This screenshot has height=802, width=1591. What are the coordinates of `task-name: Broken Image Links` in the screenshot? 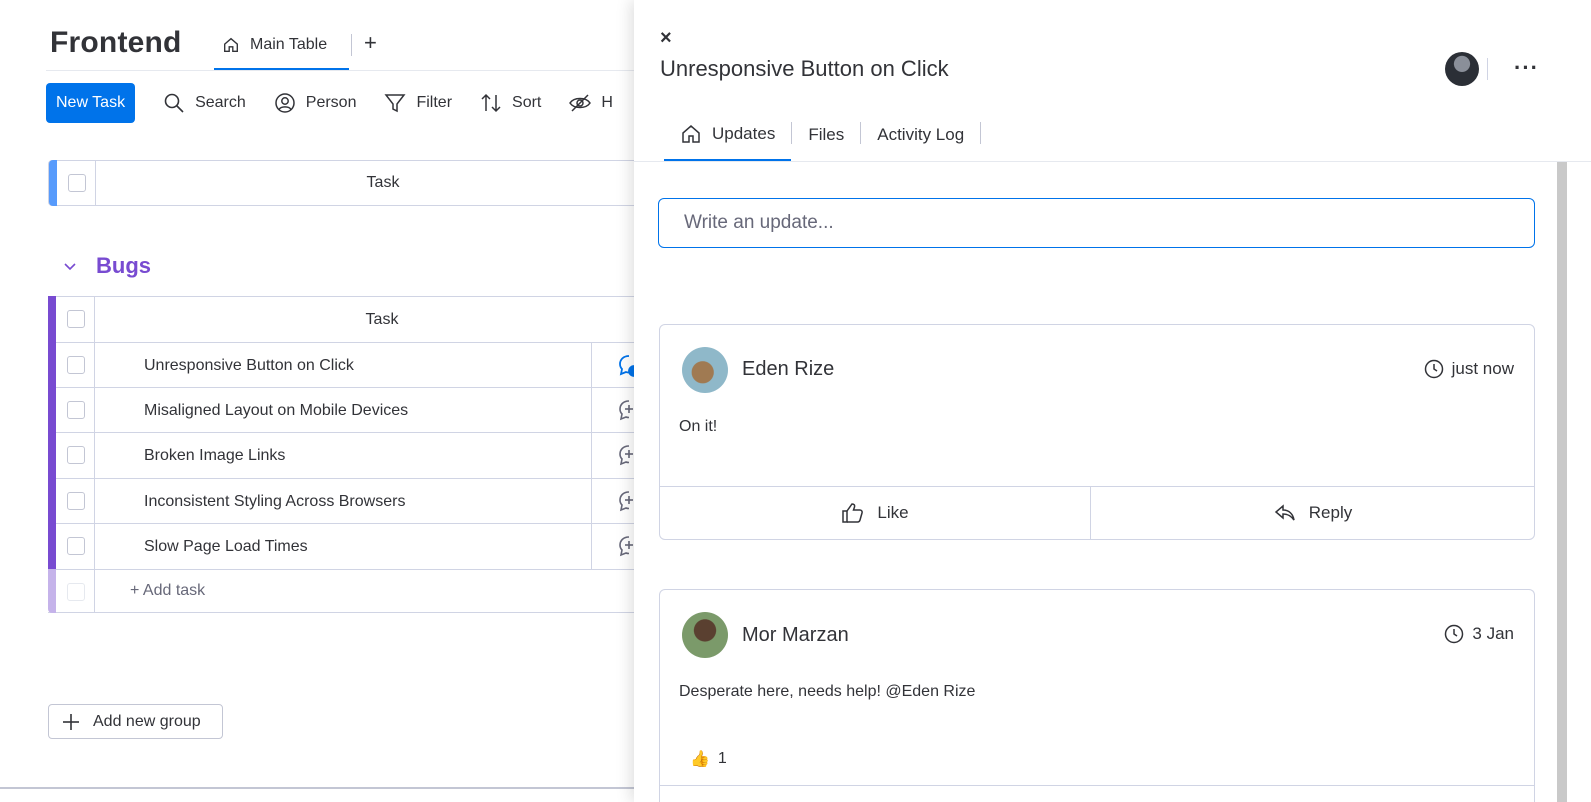 It's located at (214, 456).